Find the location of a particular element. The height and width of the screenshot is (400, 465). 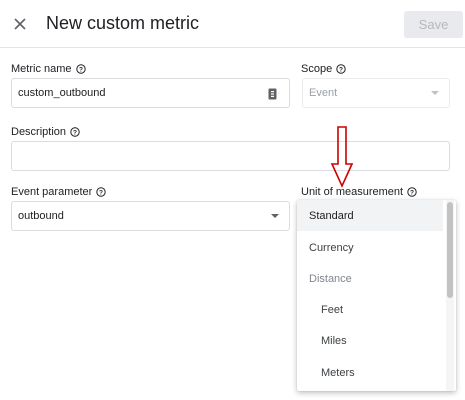

close-icon is located at coordinates (20, 24).